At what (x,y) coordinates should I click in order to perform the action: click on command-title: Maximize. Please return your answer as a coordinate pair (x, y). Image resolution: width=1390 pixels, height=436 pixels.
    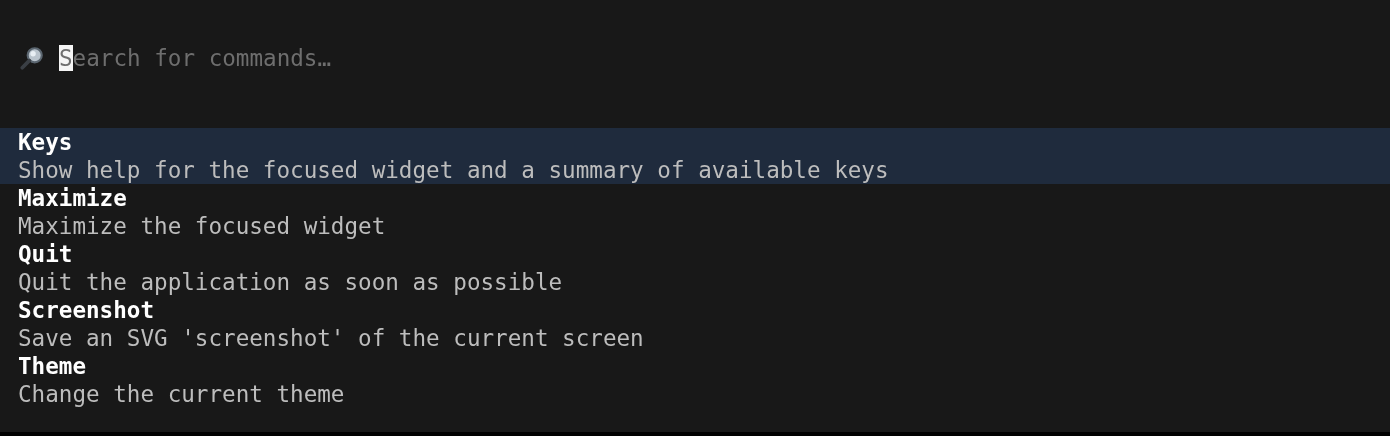
    Looking at the image, I should click on (72, 198).